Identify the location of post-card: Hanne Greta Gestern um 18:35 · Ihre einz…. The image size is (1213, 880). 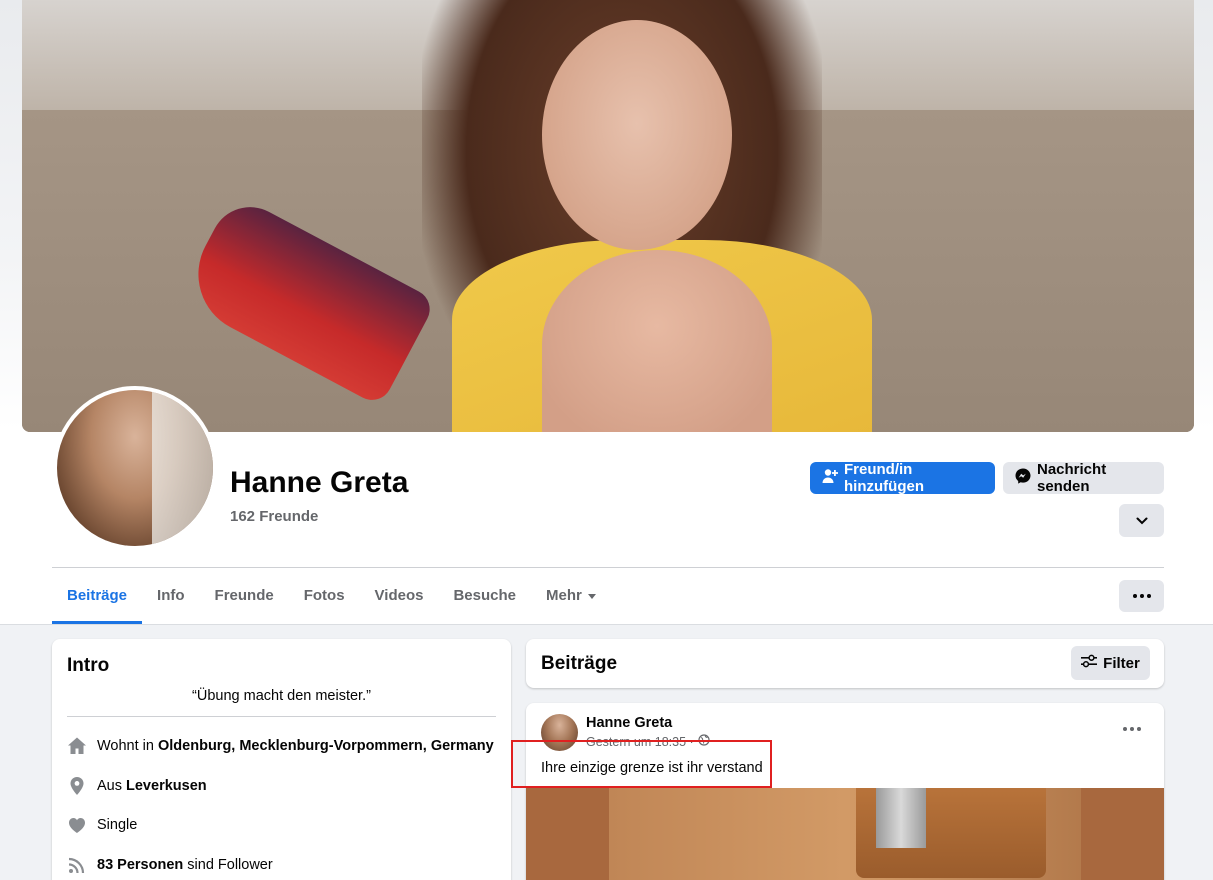
(845, 791).